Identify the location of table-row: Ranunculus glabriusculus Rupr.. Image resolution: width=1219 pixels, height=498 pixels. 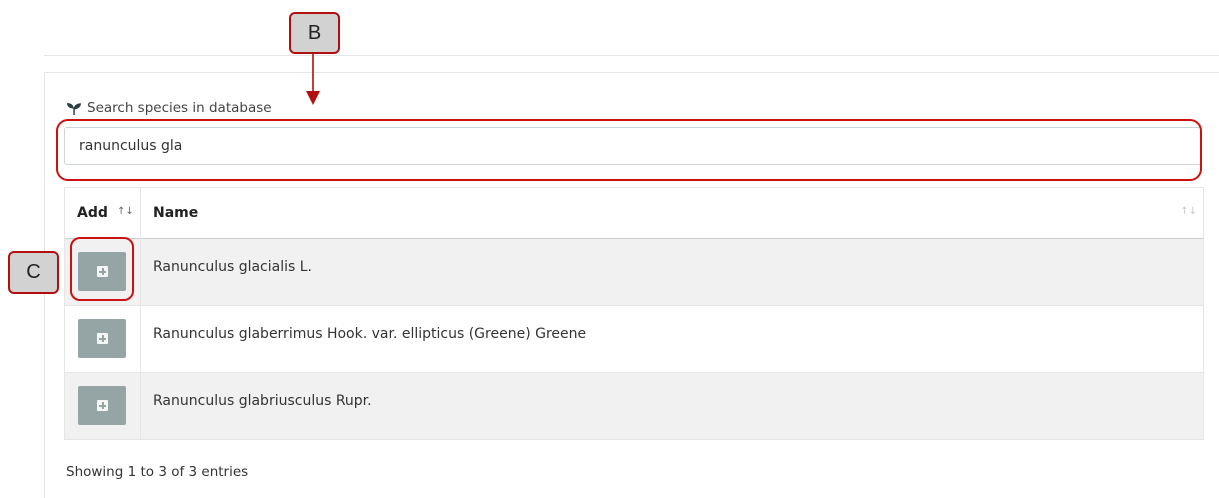
(634, 406).